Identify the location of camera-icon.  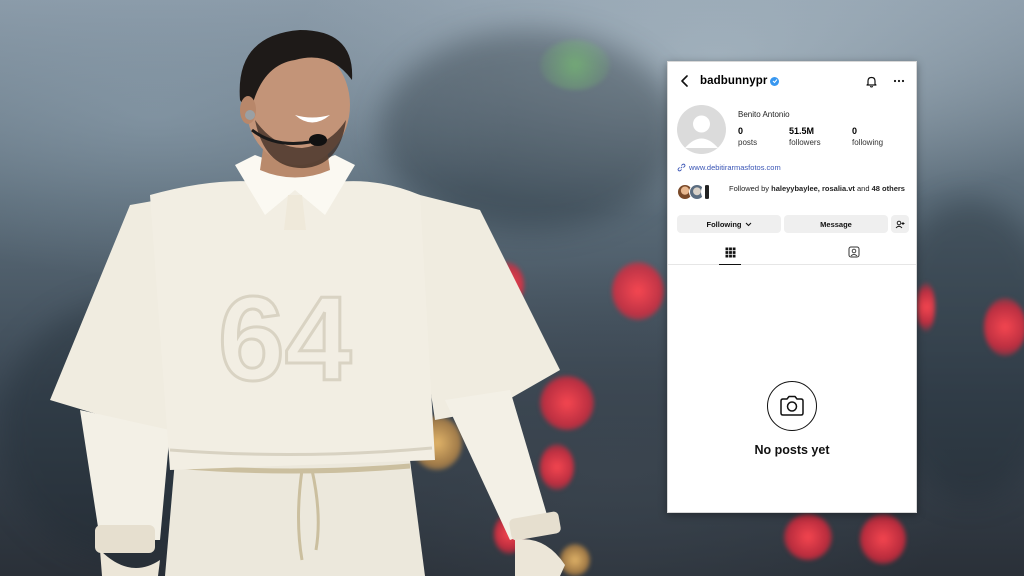
(792, 406).